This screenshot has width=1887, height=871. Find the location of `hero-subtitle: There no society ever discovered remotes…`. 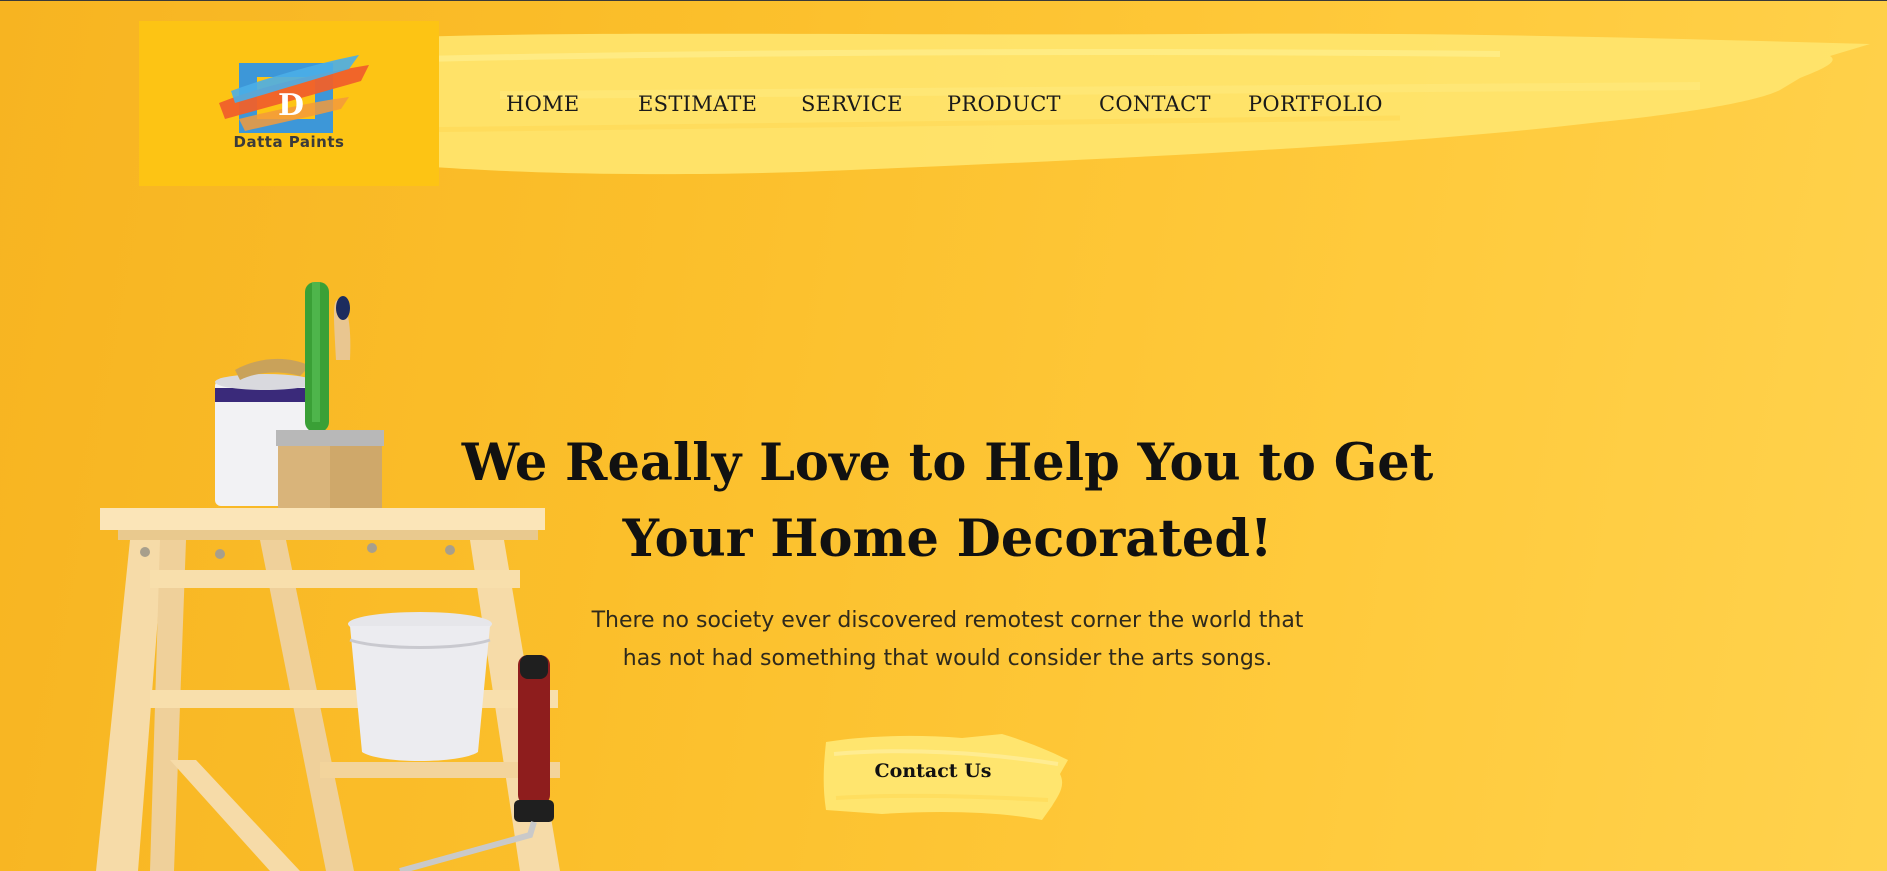

hero-subtitle: There no society ever discovered remotes… is located at coordinates (947, 640).